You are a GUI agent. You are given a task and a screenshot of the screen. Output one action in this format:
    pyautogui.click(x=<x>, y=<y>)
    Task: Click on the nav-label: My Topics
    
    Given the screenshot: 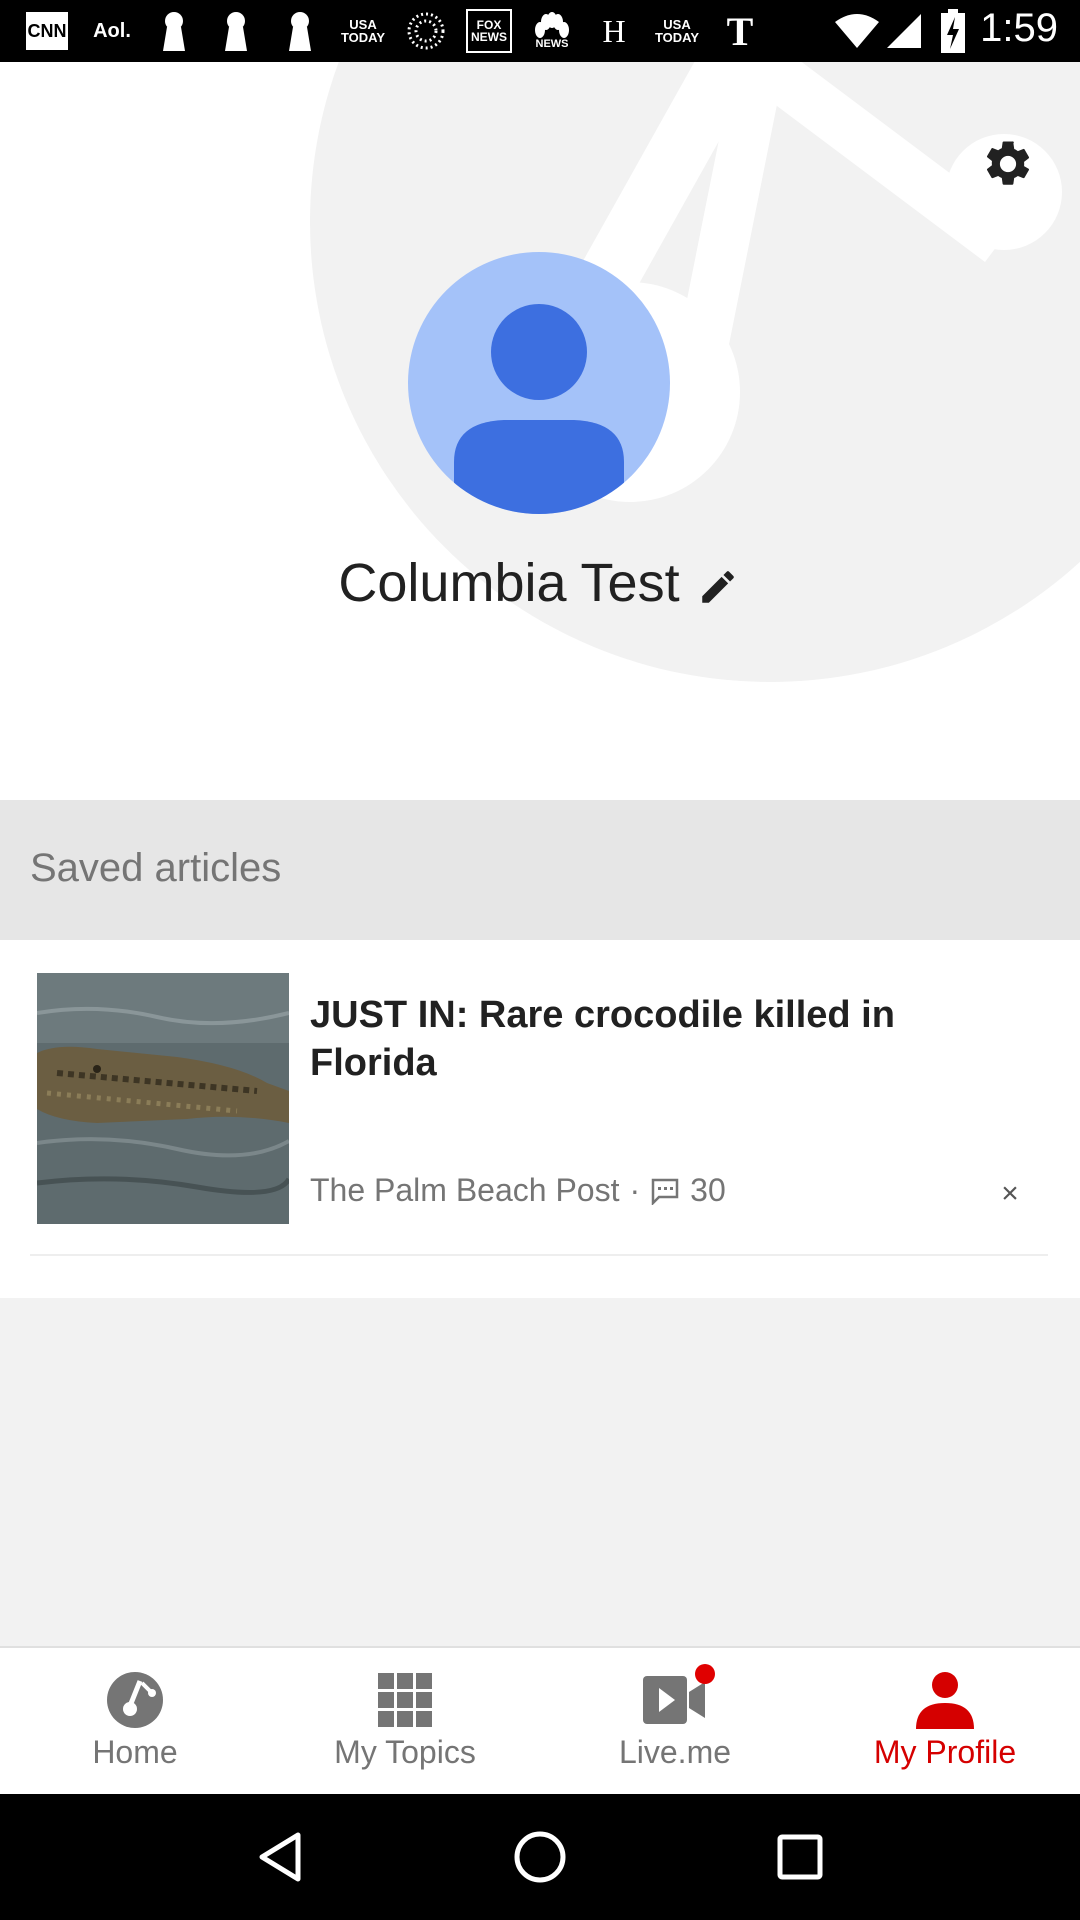 What is the action you would take?
    pyautogui.click(x=405, y=1752)
    